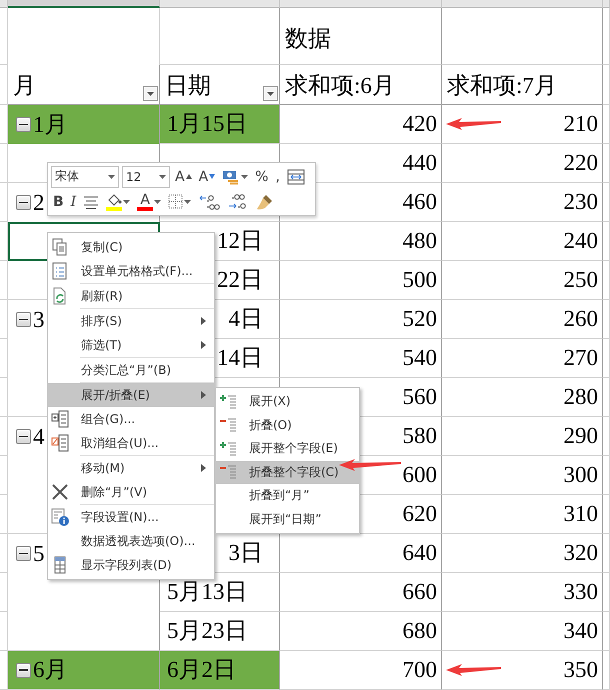  What do you see at coordinates (60, 443) in the screenshot?
I see `ungroup-icon` at bounding box center [60, 443].